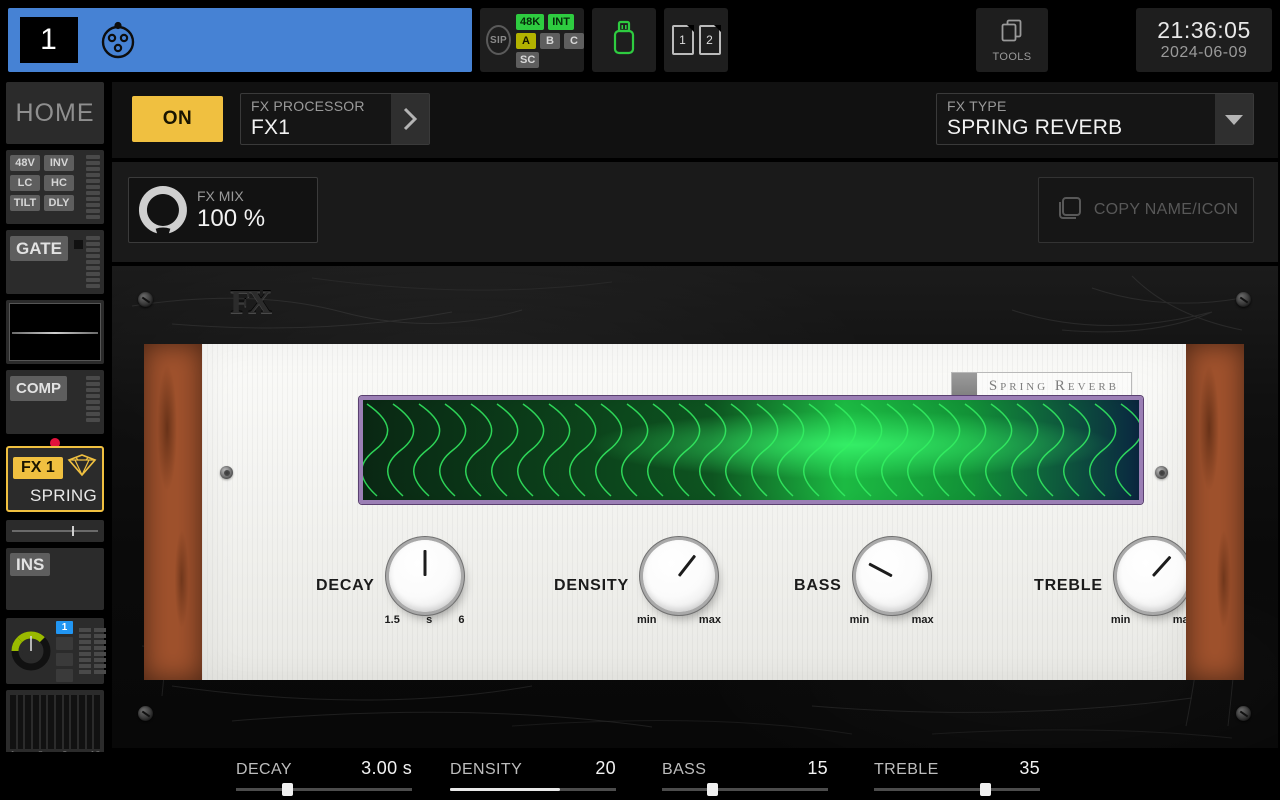  I want to click on sidebar-item-gate: GATE, so click(55, 262).